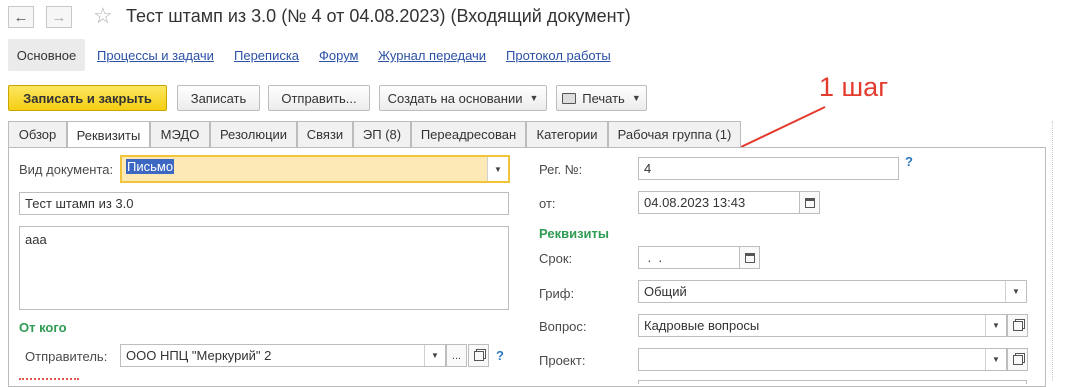 The image size is (1067, 387). What do you see at coordinates (562, 360) in the screenshot?
I see `project-label: Проект:` at bounding box center [562, 360].